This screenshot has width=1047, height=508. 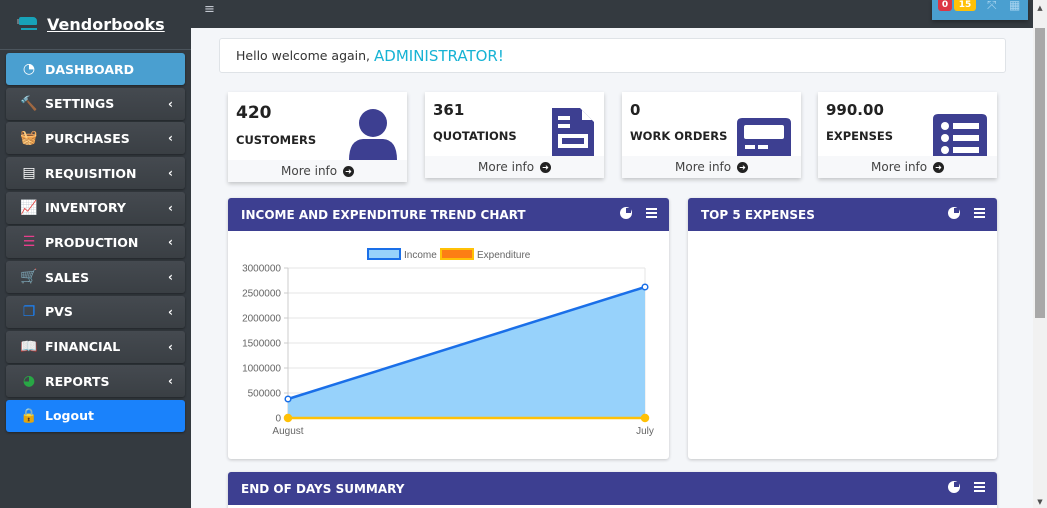 What do you see at coordinates (475, 136) in the screenshot?
I see `card-label: QUOTATIONS` at bounding box center [475, 136].